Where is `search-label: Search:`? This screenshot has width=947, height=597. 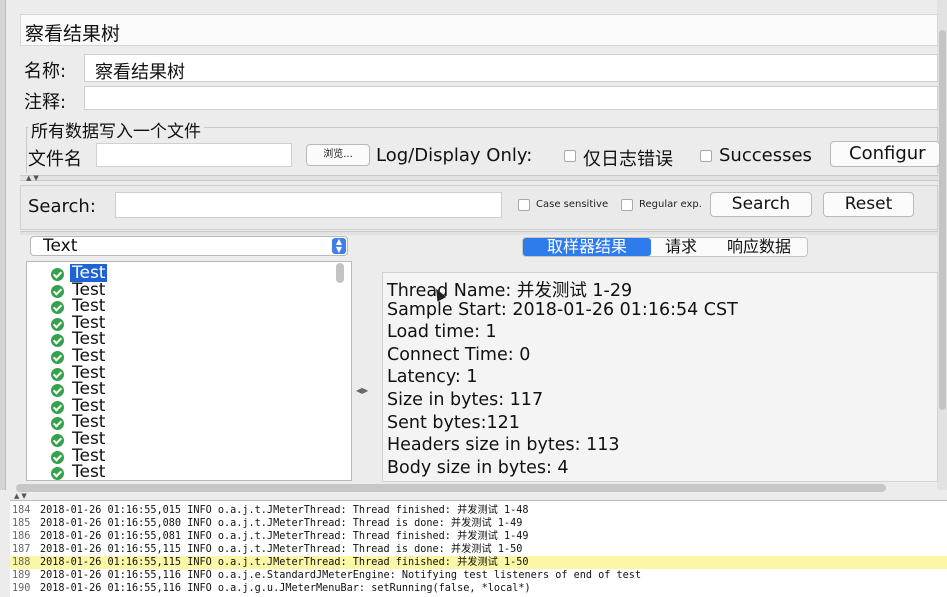
search-label: Search: is located at coordinates (62, 206).